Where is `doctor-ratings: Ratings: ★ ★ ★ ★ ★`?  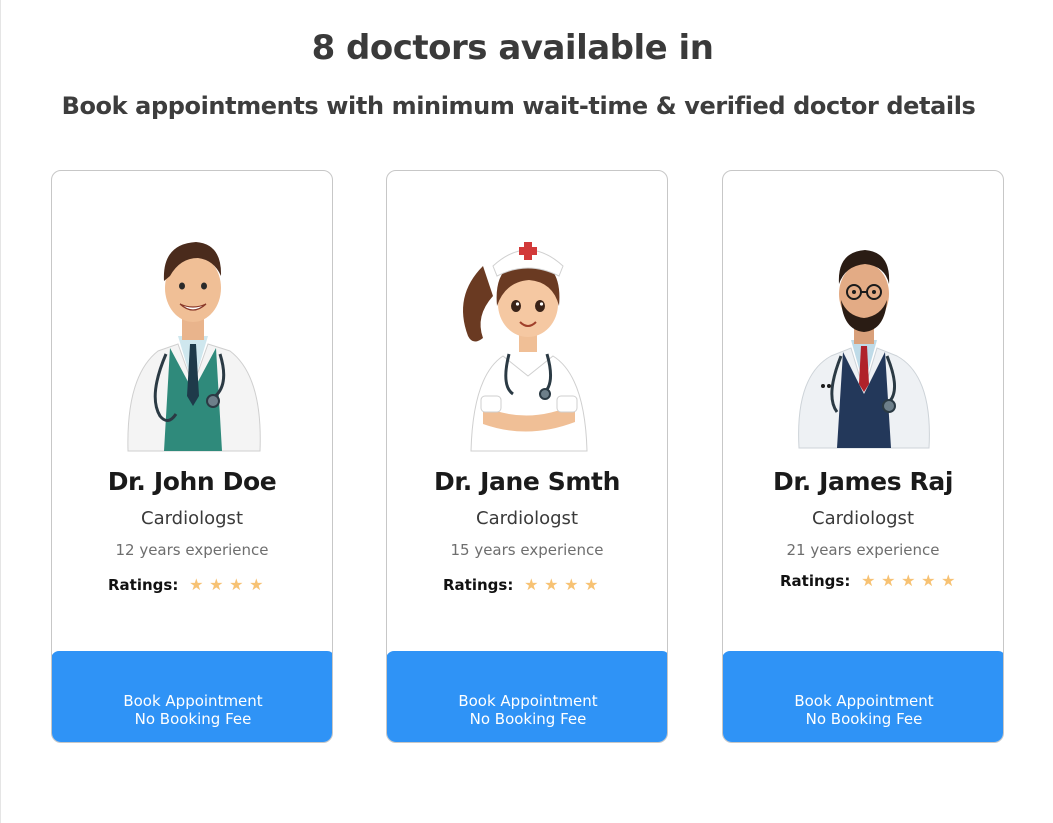 doctor-ratings: Ratings: ★ ★ ★ ★ ★ is located at coordinates (869, 581).